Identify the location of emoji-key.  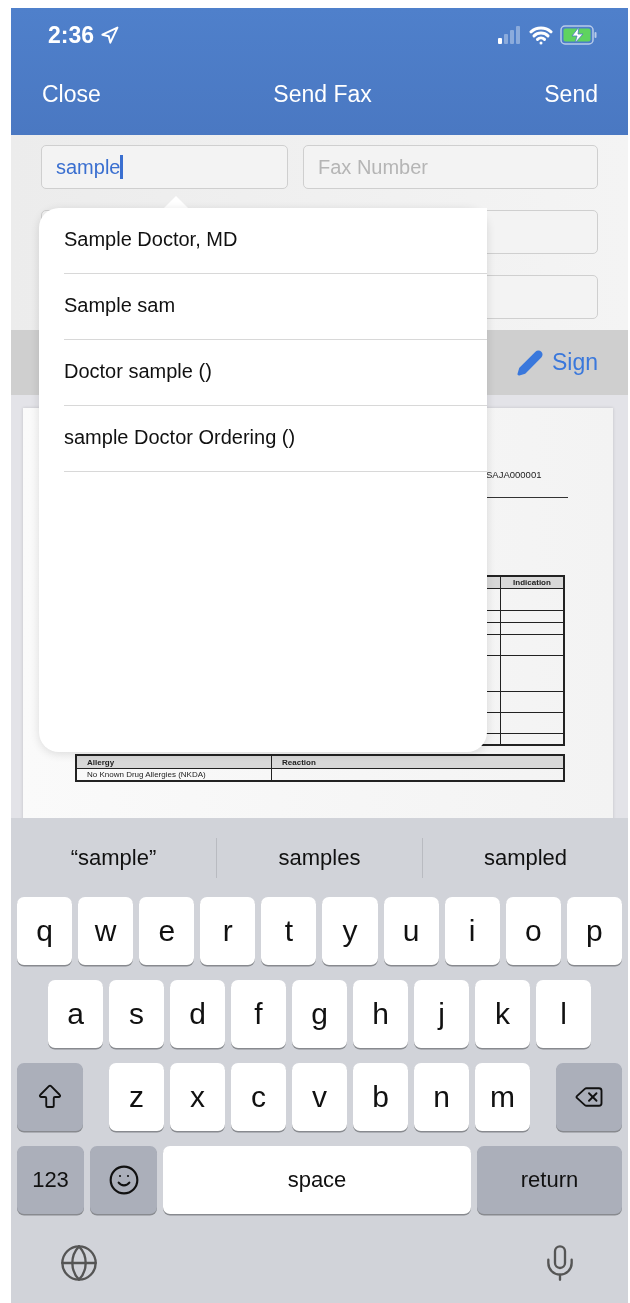
(123, 1180).